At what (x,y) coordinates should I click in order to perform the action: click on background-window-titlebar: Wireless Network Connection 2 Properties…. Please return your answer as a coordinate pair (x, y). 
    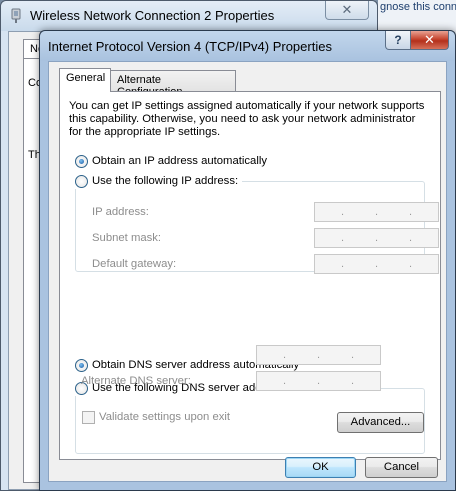
    Looking at the image, I should click on (189, 16).